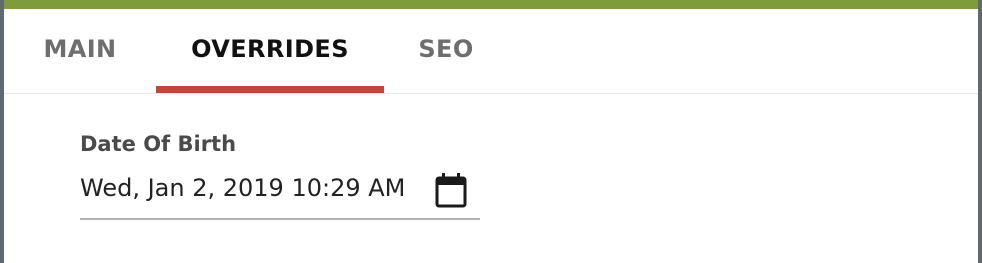 The height and width of the screenshot is (263, 982). I want to click on tab-overrides: OVERRIDES, so click(270, 51).